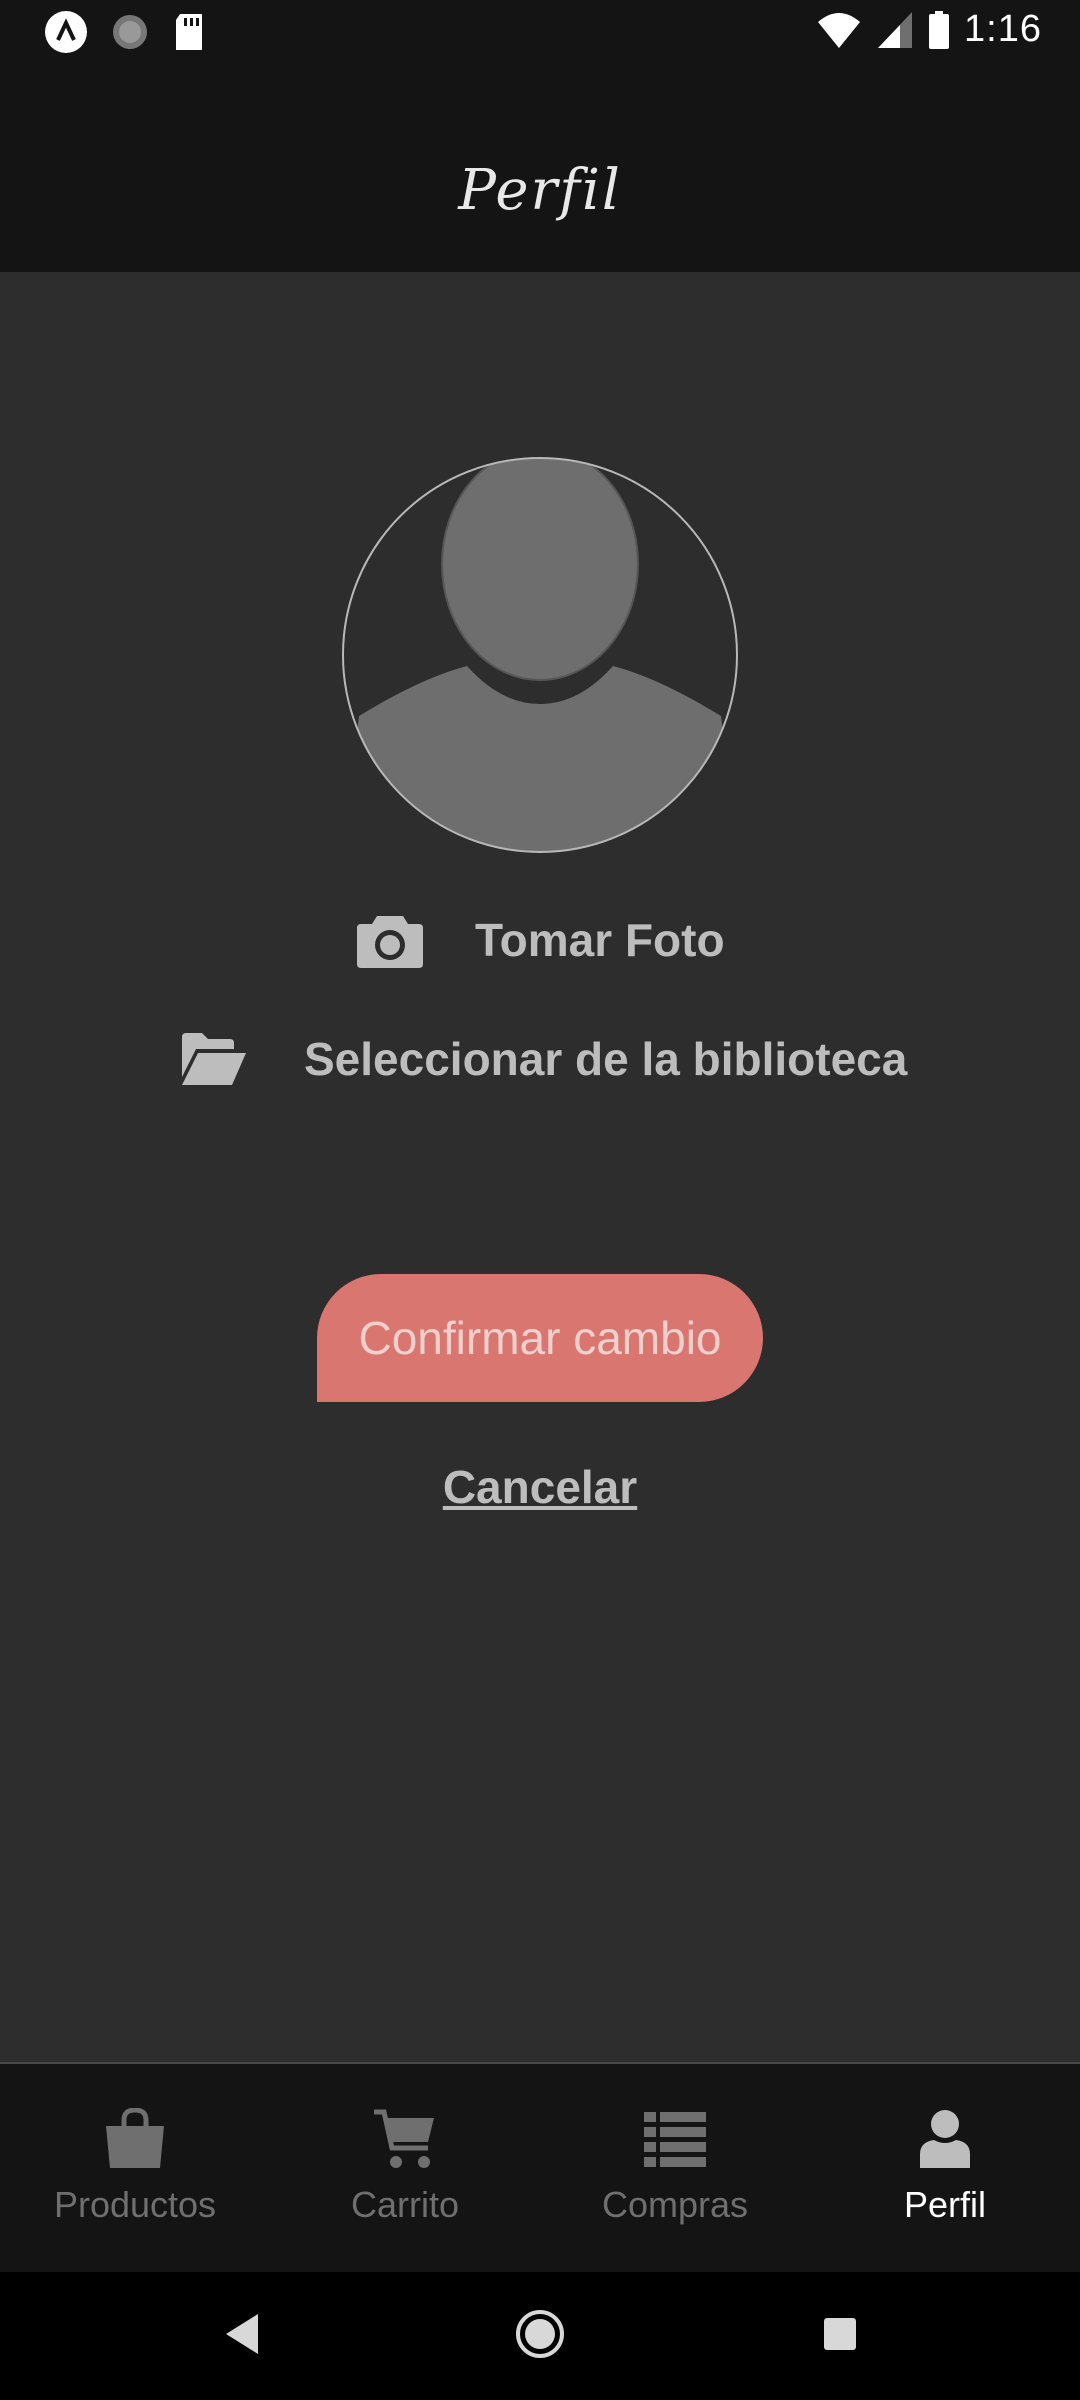 The height and width of the screenshot is (2400, 1080). I want to click on list-icon, so click(675, 2139).